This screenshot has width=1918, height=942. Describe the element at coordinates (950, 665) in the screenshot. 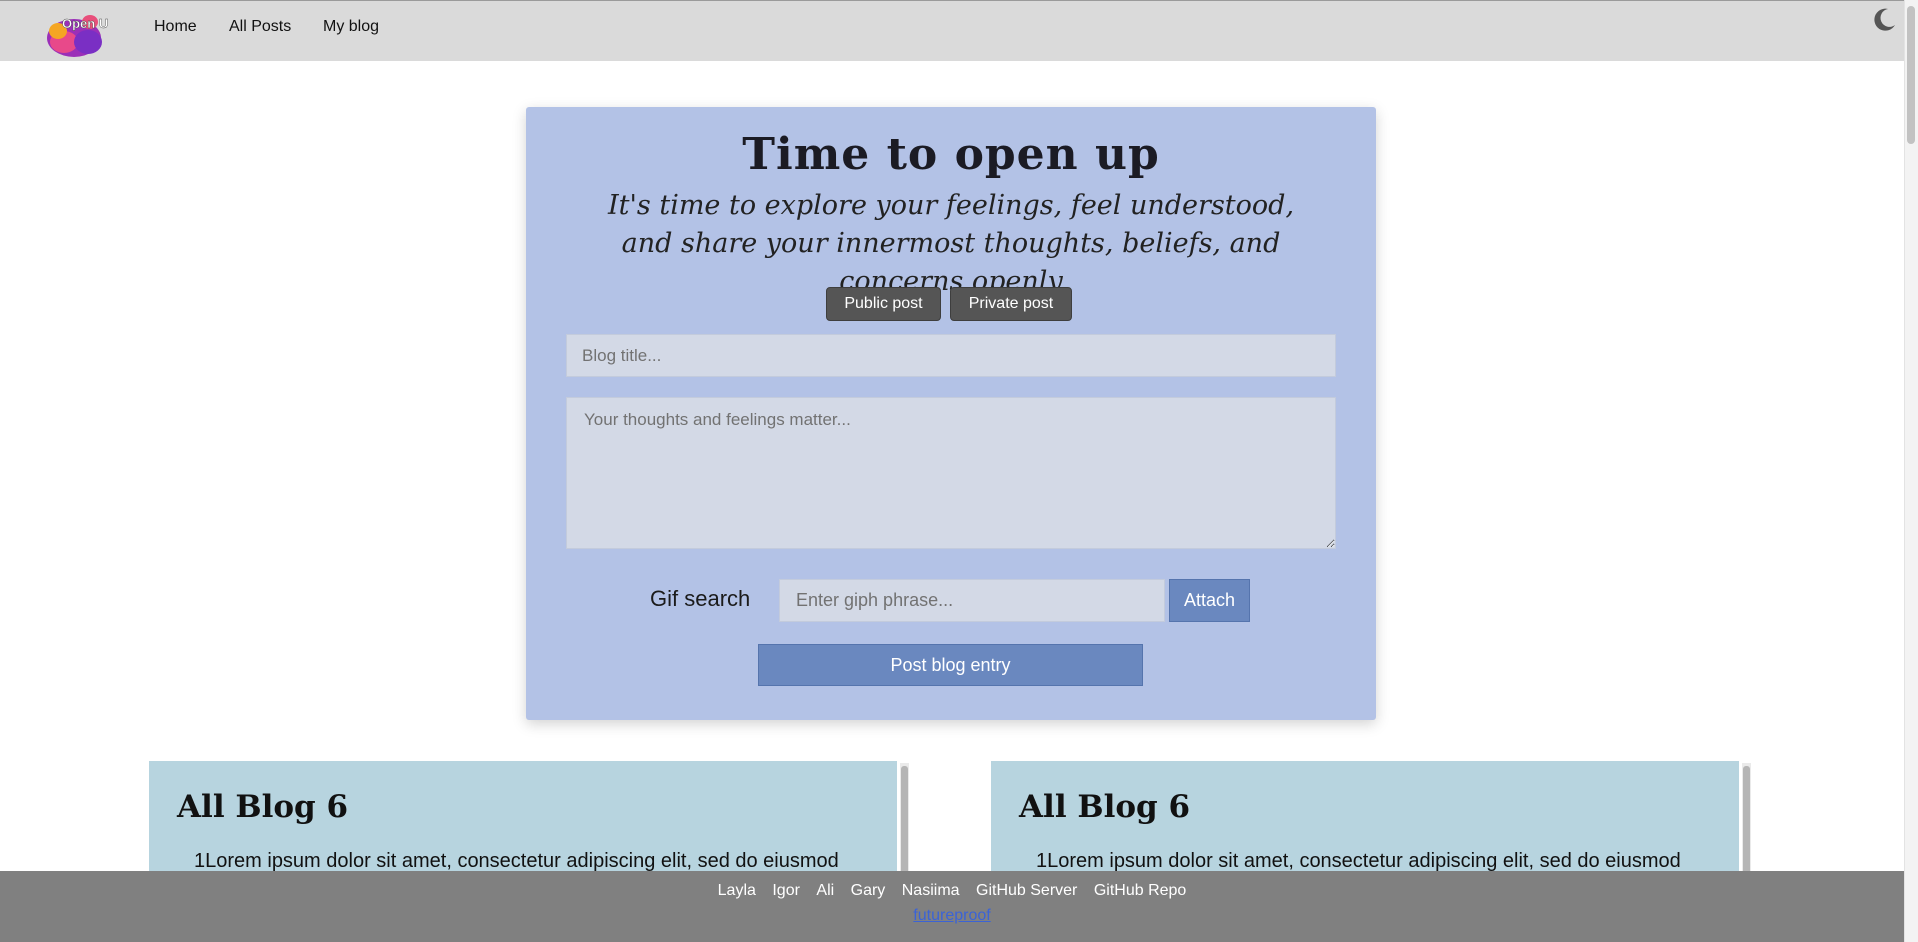

I see `post-blog-button: Post blog entry` at that location.